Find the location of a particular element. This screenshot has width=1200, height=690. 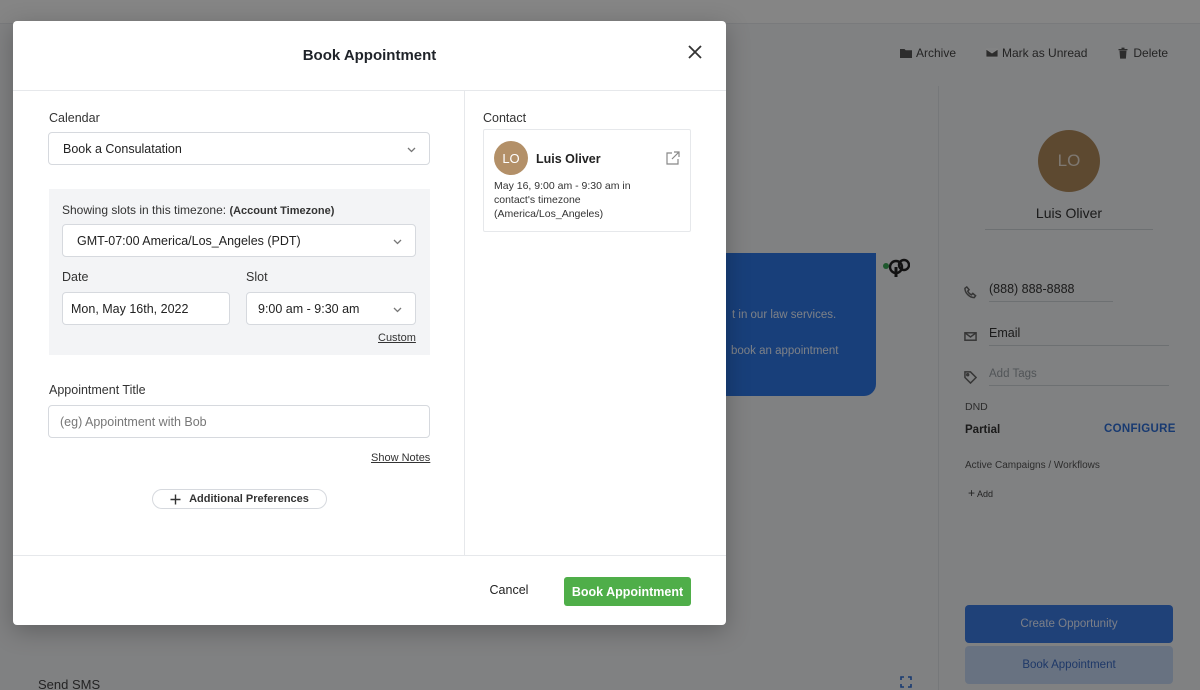

slot-select: 9:00 am - 9:30 am is located at coordinates (331, 308).